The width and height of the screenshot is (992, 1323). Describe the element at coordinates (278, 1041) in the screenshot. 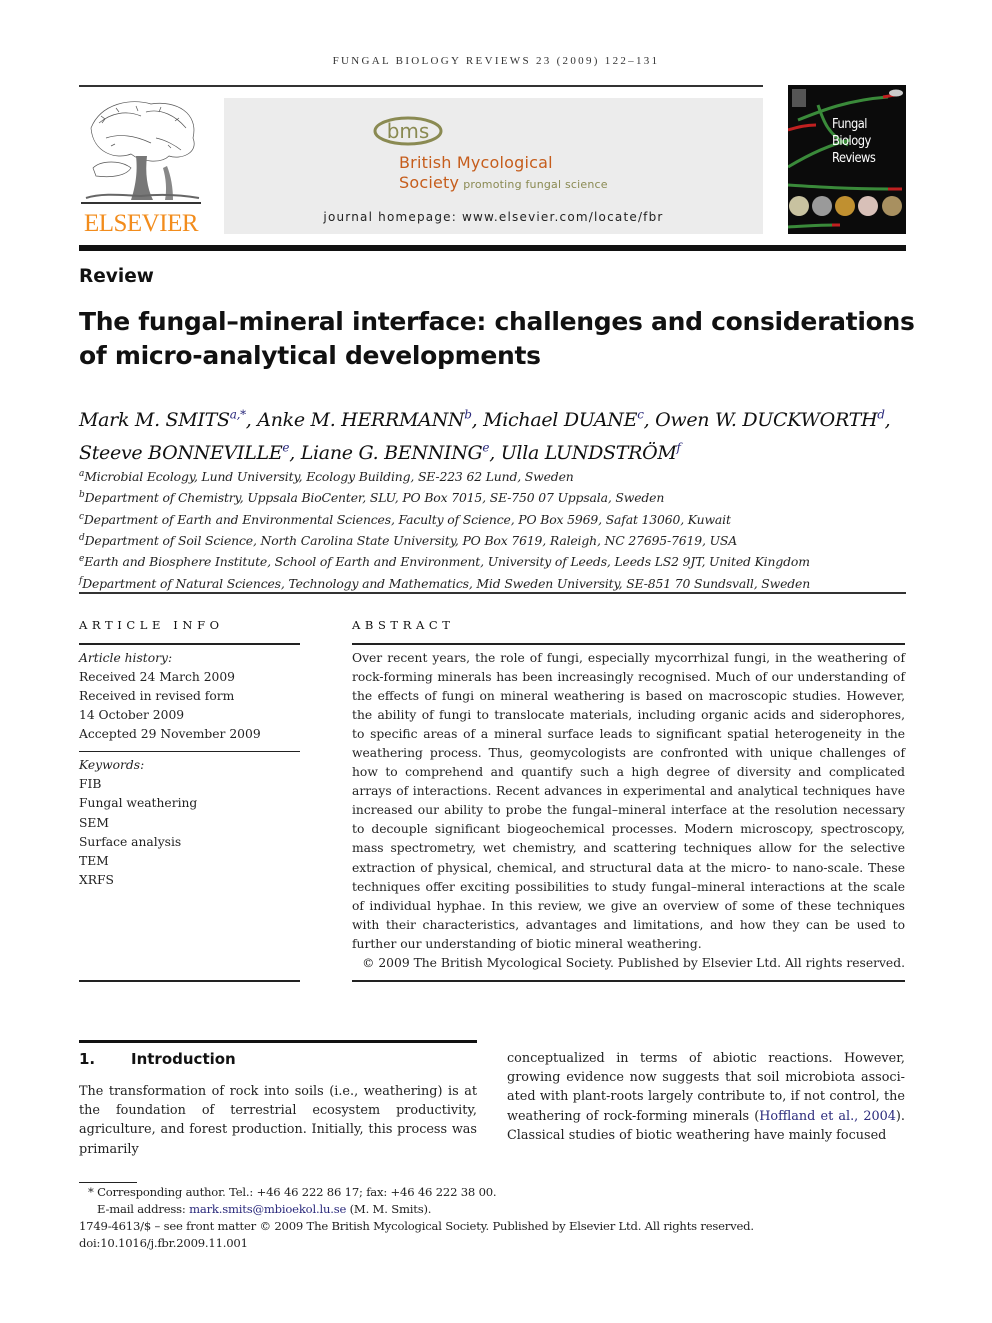

I see `section-rule` at that location.